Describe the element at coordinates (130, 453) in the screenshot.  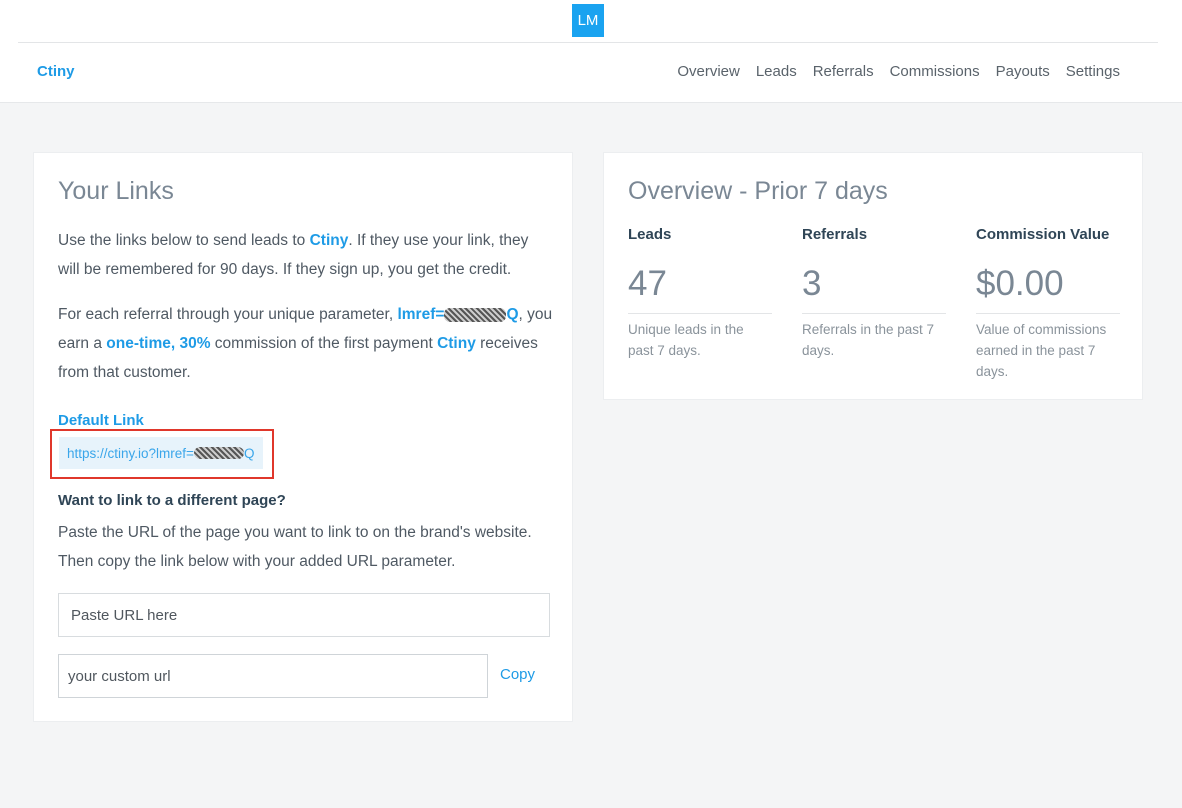
I see `default-link-prefix: https://ctiny.io?lmref=` at that location.